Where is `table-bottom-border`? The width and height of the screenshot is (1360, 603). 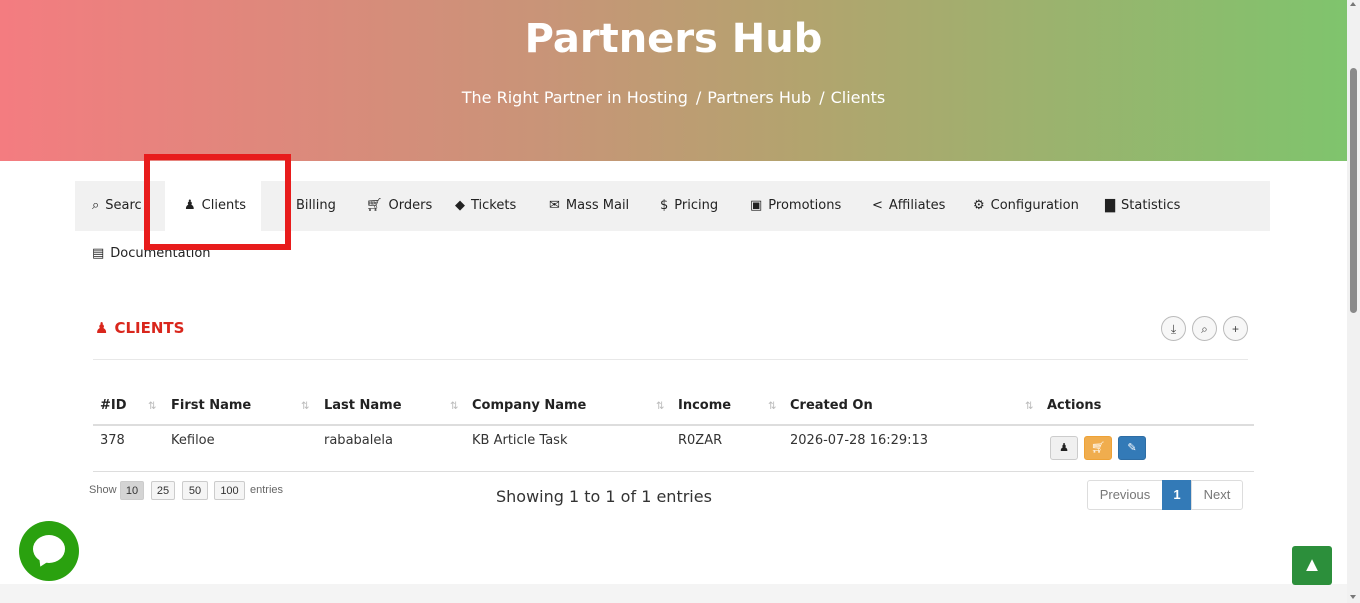 table-bottom-border is located at coordinates (673, 471).